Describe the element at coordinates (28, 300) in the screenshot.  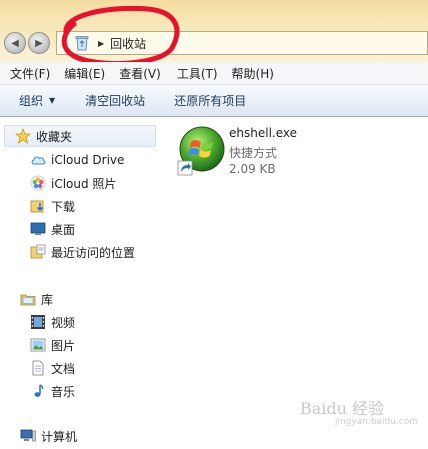
I see `library-icon` at that location.